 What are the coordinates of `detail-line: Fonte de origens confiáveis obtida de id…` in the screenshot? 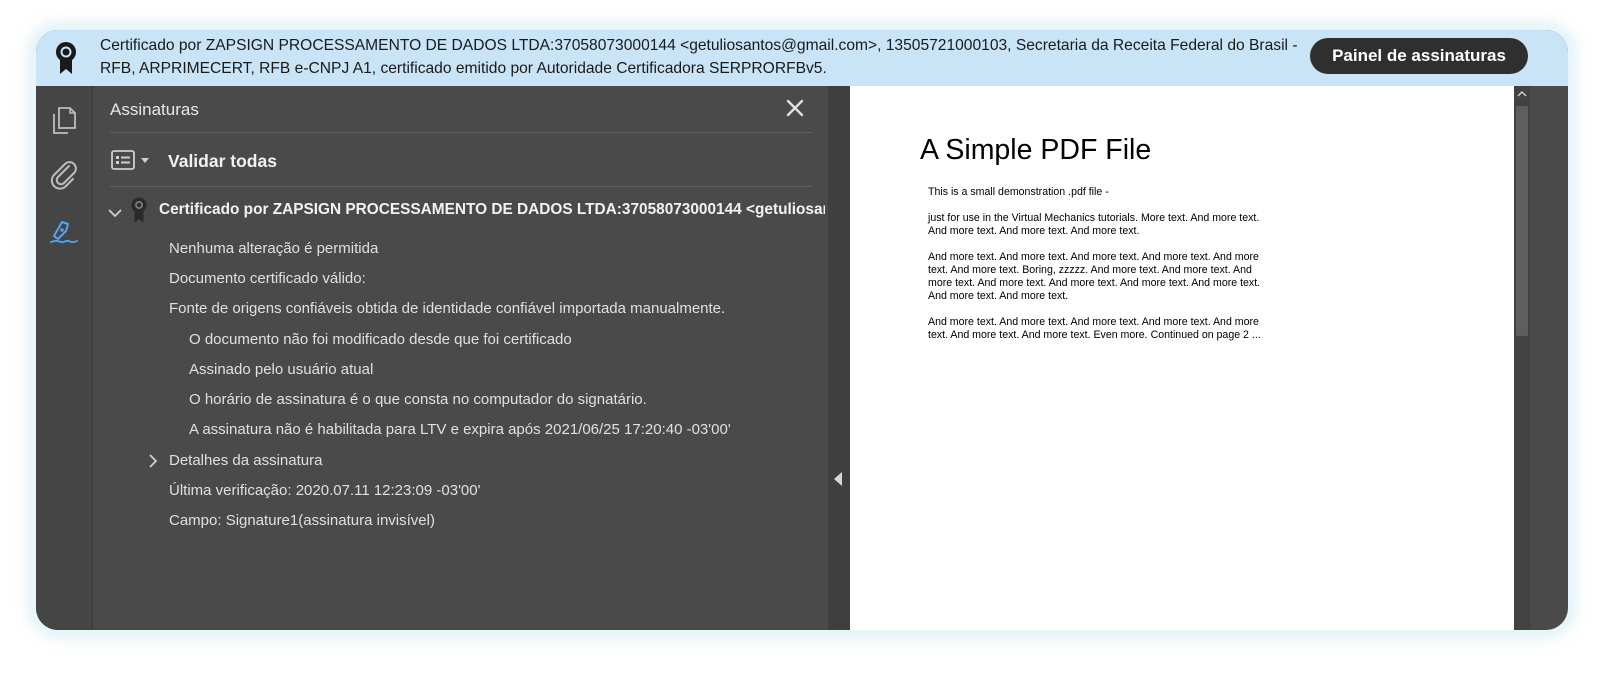 It's located at (447, 308).